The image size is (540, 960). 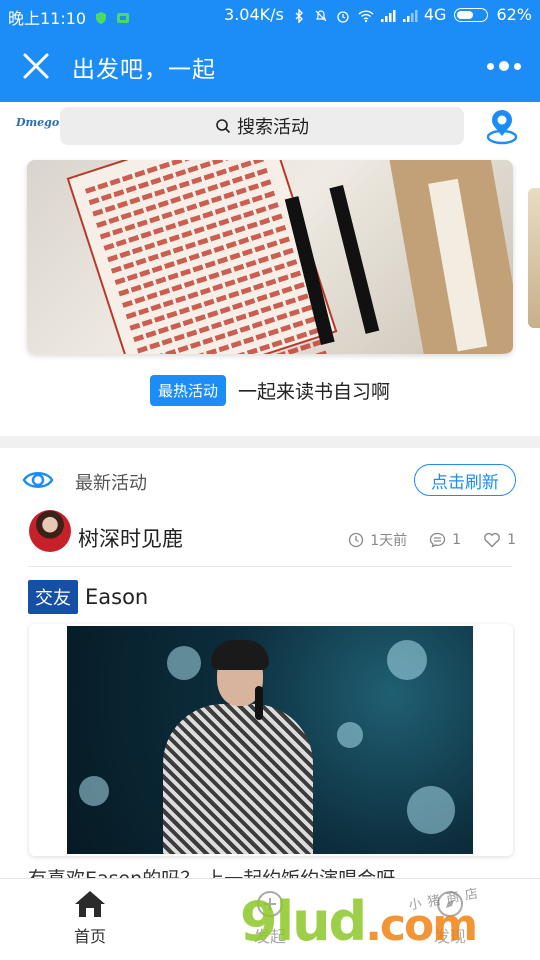 I want to click on like-count: 1, so click(x=511, y=540).